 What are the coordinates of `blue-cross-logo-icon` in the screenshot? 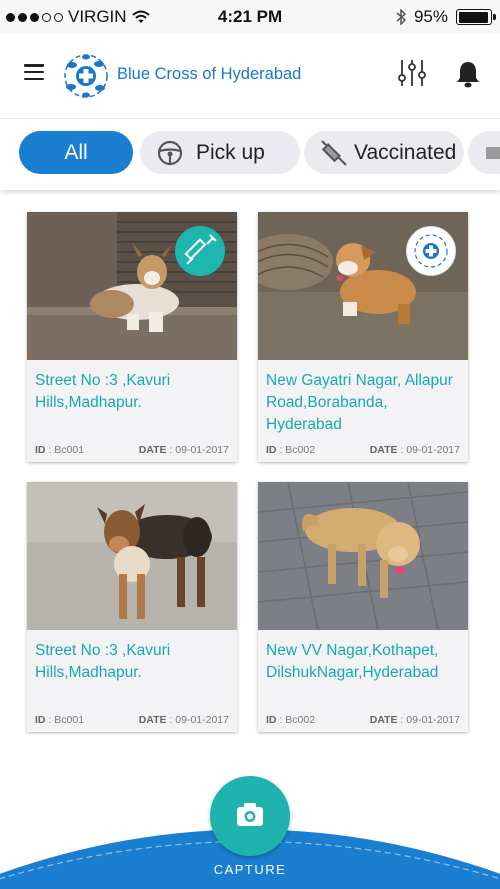 It's located at (431, 251).